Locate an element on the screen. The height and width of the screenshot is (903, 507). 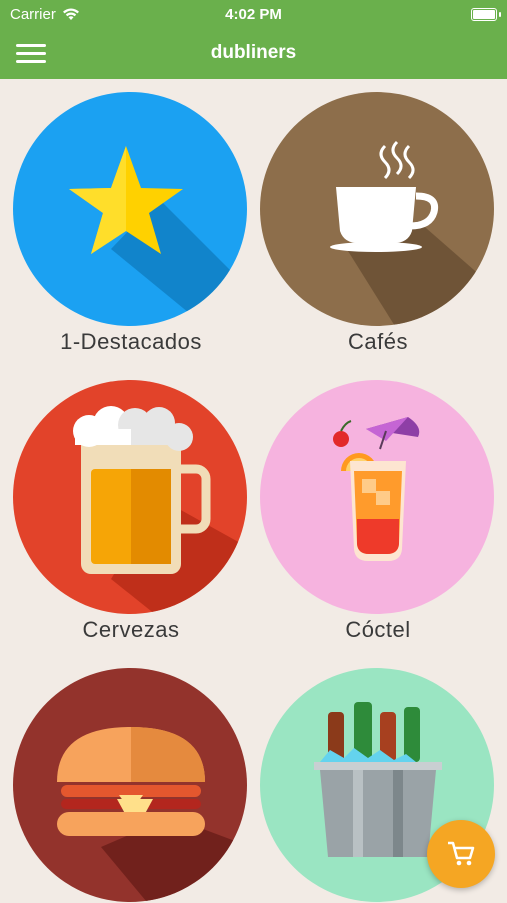
category-label: Cervezas is located at coordinates (131, 629).